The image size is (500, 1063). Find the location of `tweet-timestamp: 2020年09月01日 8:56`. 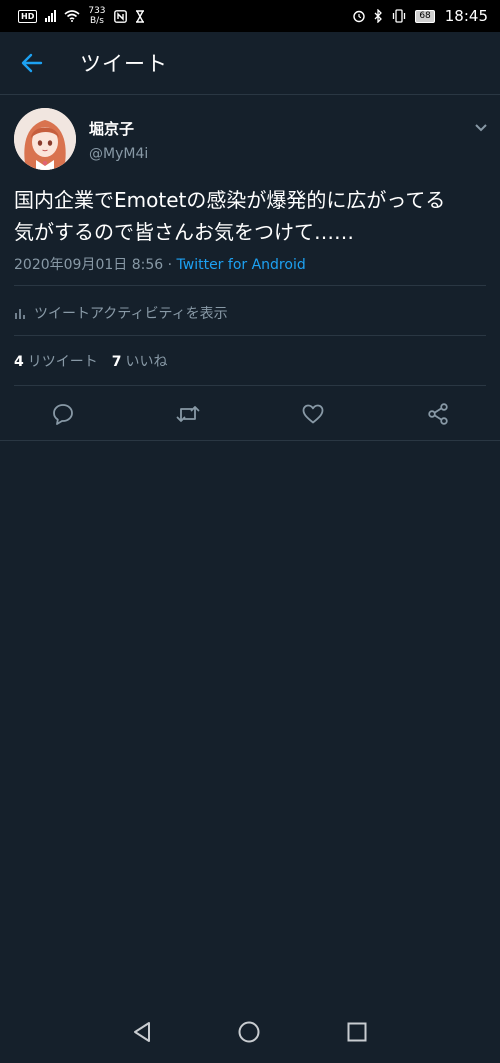

tweet-timestamp: 2020年09月01日 8:56 is located at coordinates (89, 265).